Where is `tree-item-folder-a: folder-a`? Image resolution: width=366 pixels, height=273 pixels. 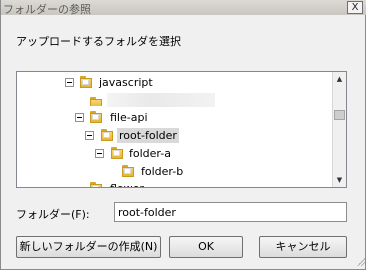
tree-item-folder-a: folder-a is located at coordinates (161, 153).